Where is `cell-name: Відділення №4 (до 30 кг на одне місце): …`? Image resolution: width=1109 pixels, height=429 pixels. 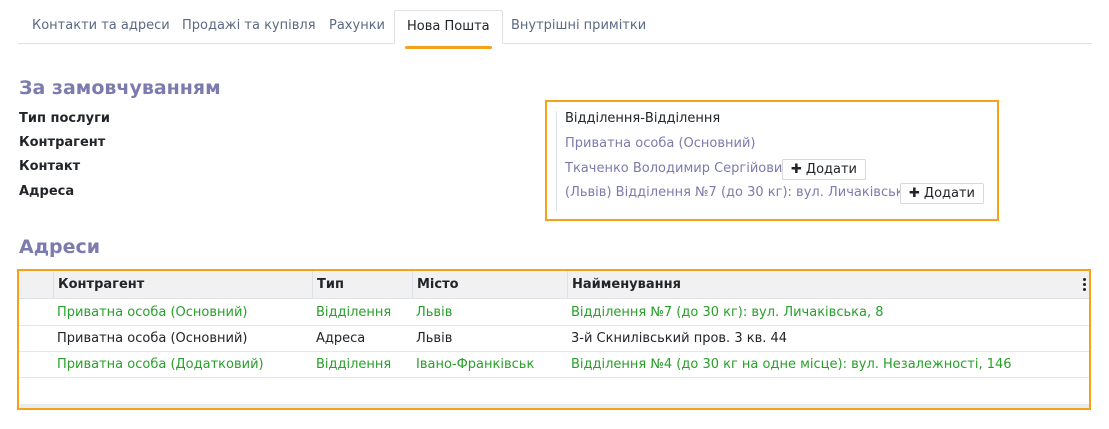
cell-name: Відділення №4 (до 30 кг на одне місце): … is located at coordinates (791, 364).